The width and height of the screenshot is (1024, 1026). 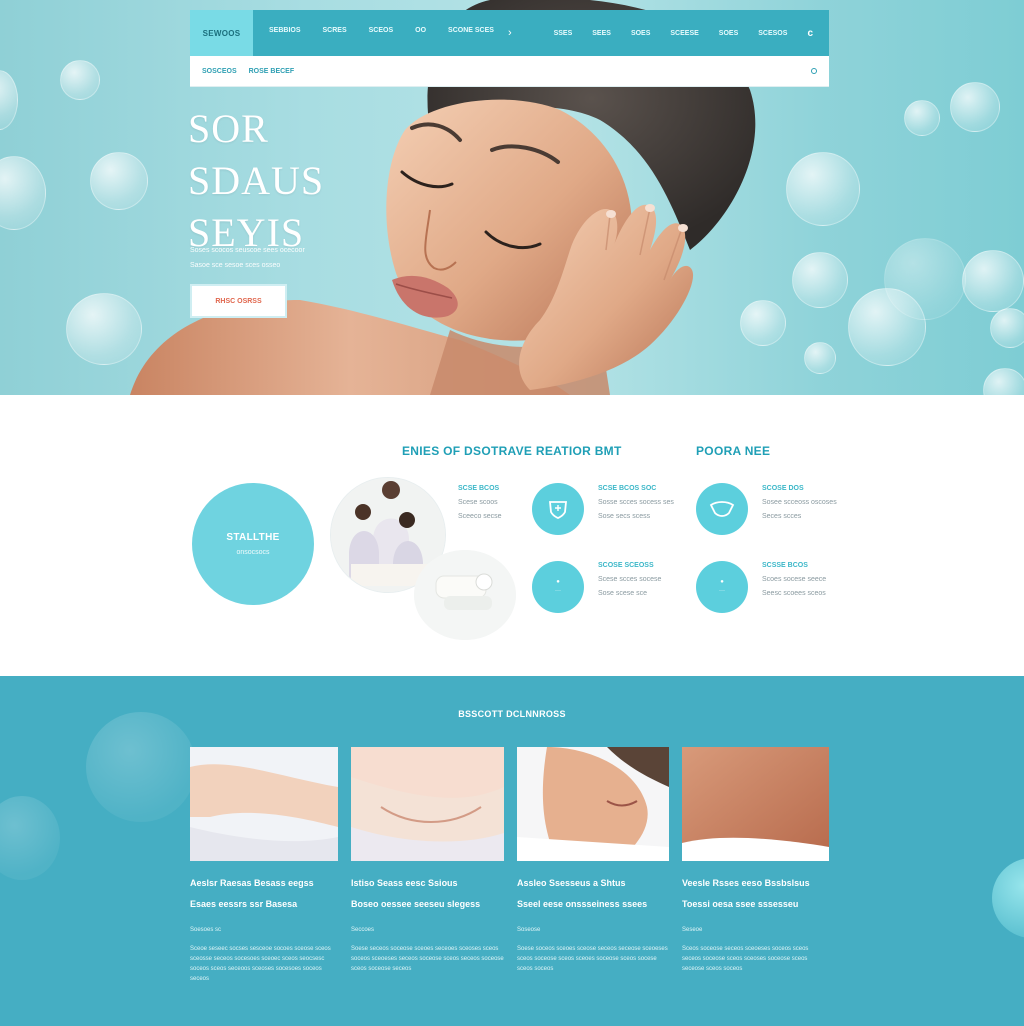 What do you see at coordinates (238, 301) in the screenshot?
I see `hero-cta-button: RHSC OSRSS` at bounding box center [238, 301].